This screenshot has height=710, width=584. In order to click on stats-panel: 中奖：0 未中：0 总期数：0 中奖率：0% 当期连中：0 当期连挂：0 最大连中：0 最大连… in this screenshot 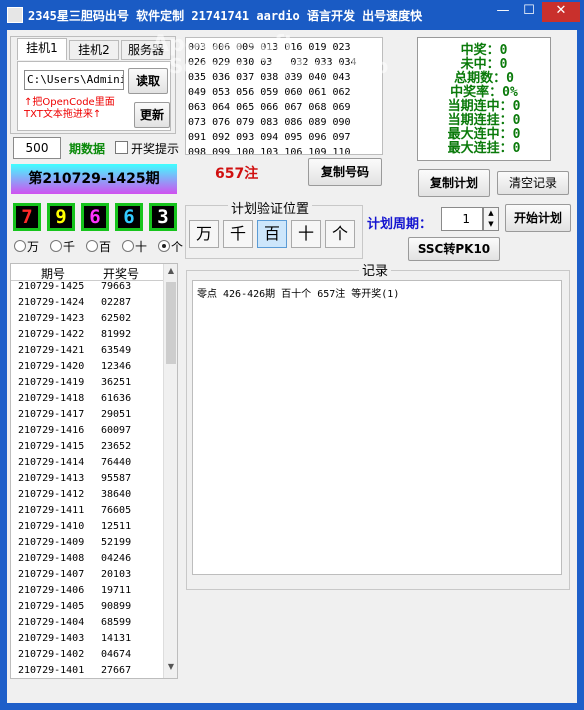, I will do `click(484, 99)`.